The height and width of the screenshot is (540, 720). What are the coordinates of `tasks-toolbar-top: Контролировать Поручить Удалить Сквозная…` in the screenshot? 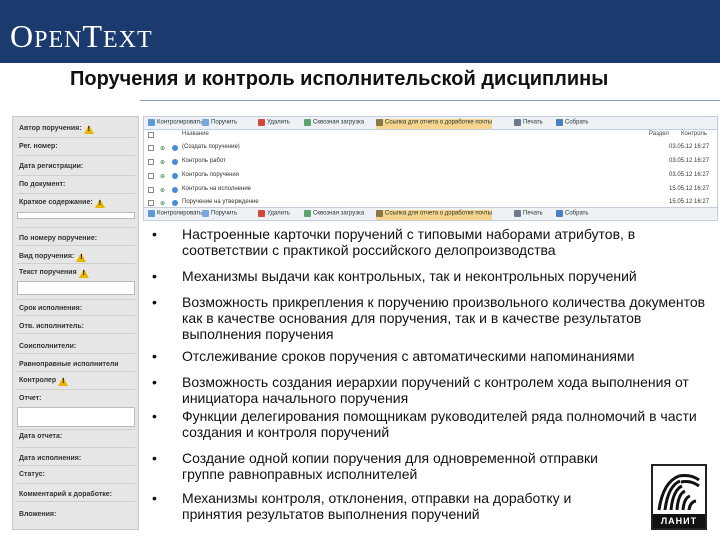 It's located at (430, 123).